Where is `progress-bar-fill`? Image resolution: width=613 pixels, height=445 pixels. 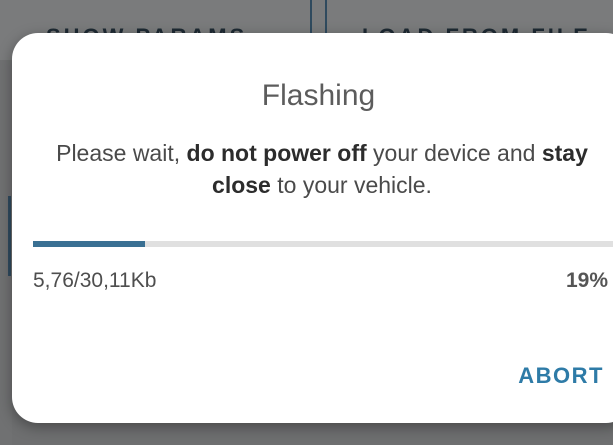 progress-bar-fill is located at coordinates (89, 244).